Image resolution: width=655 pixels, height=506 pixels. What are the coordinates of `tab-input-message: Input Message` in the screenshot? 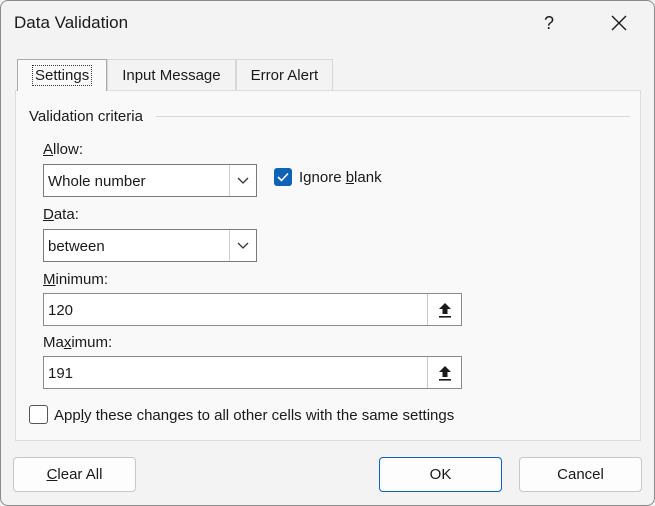 It's located at (171, 75).